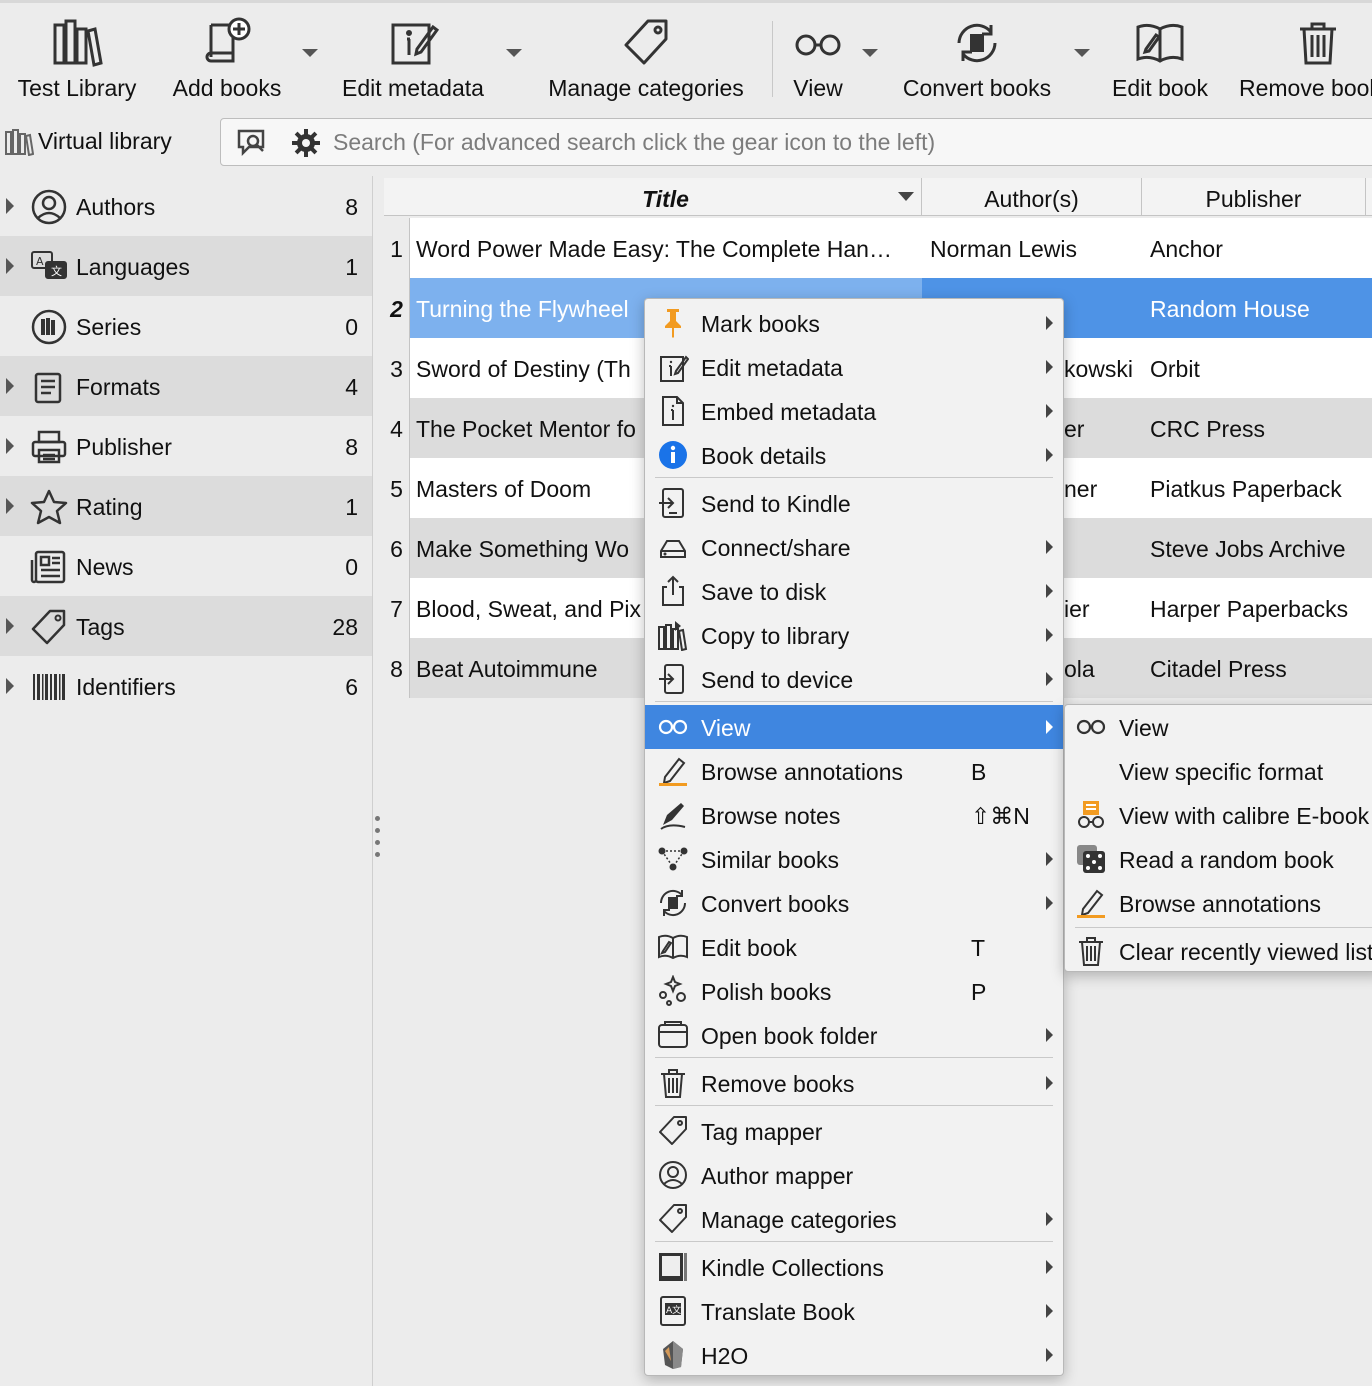 This screenshot has width=1372, height=1386. I want to click on virtual-library-button: Virtual library, so click(105, 142).